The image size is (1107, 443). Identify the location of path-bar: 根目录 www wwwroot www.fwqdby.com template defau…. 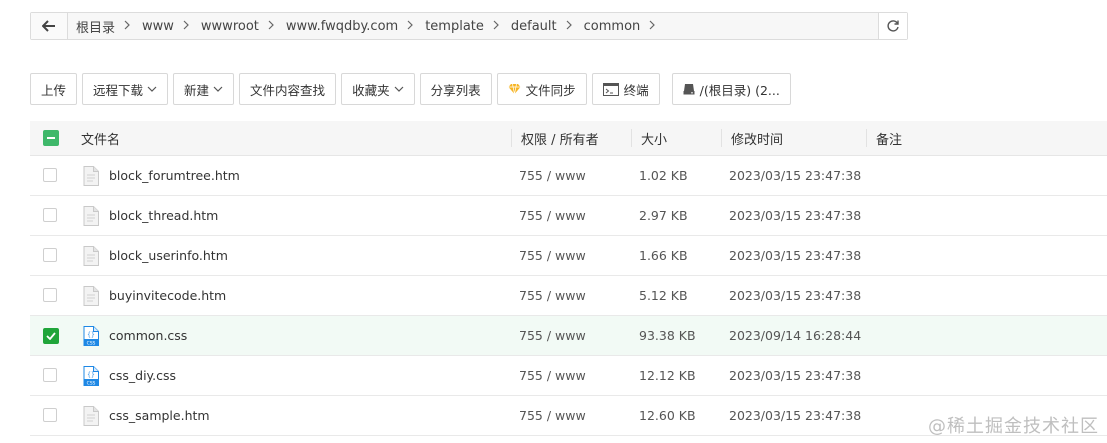
(469, 26).